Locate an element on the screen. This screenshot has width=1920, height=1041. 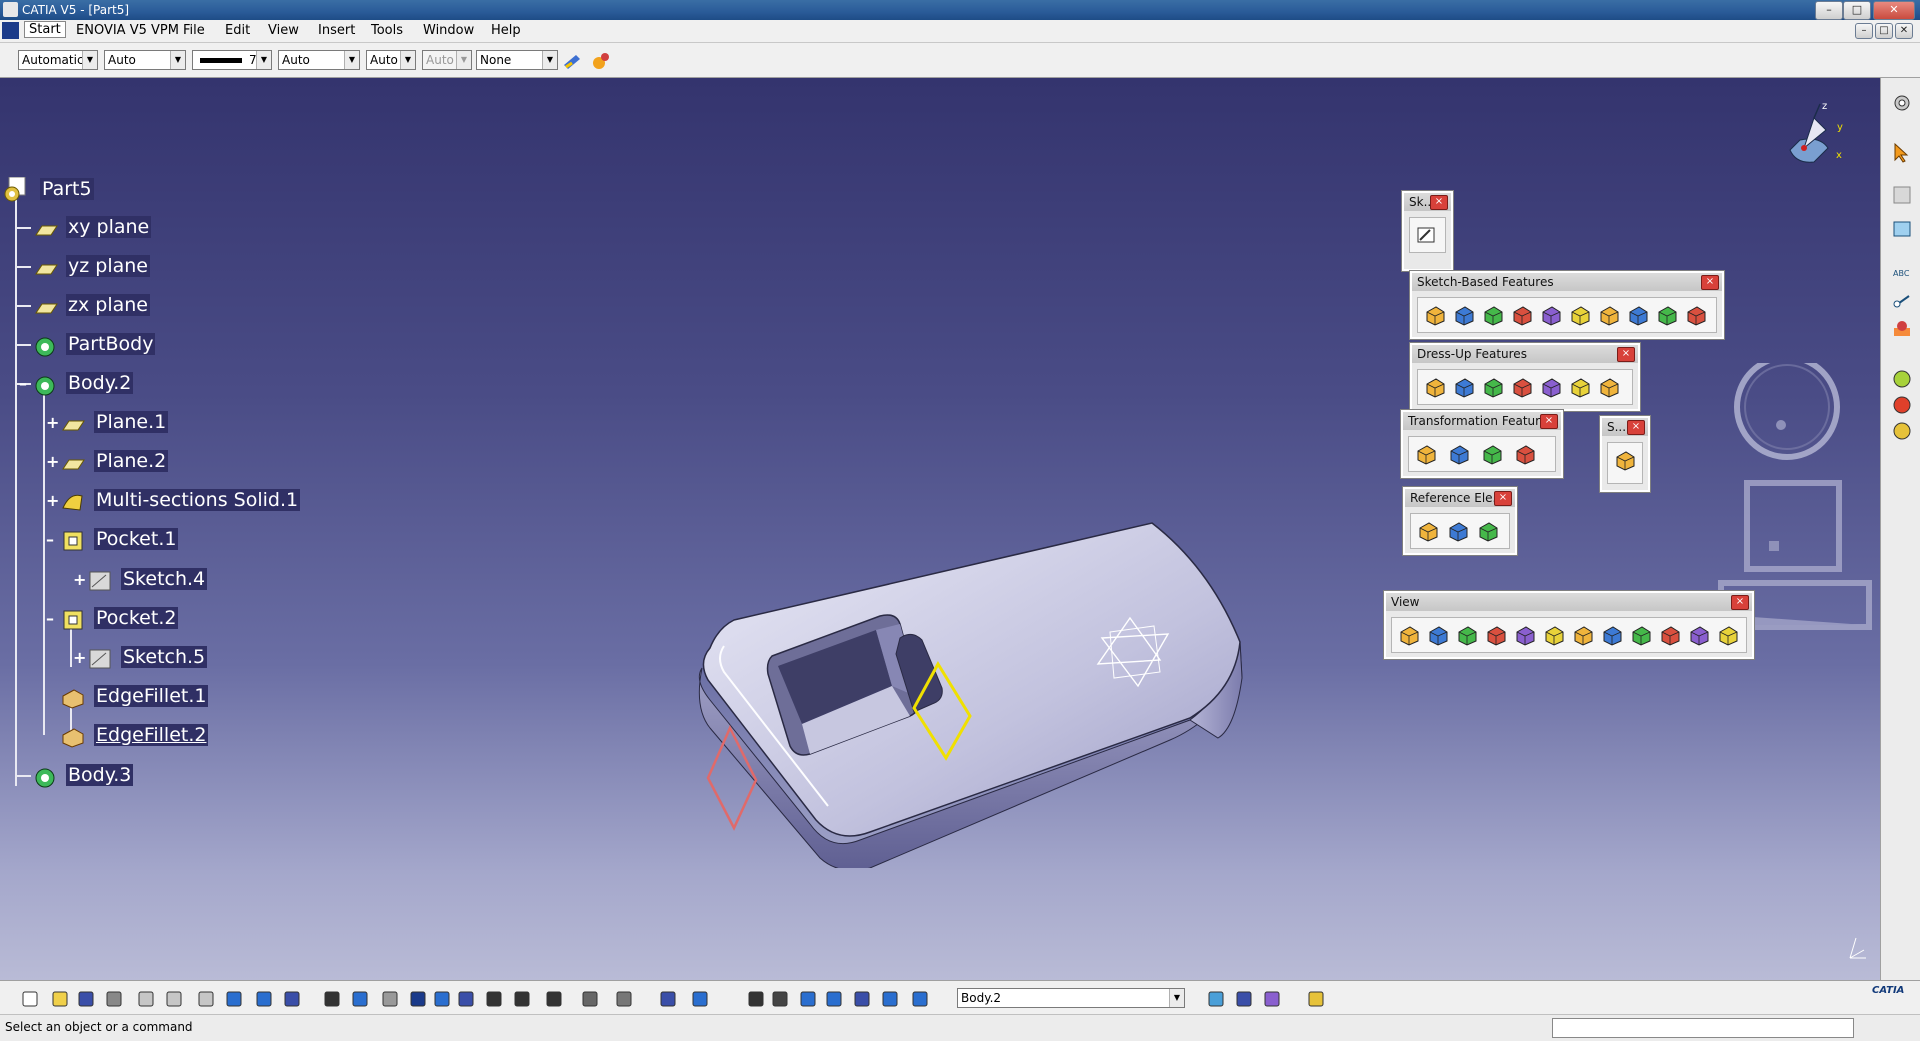
tree-item: Pocket.2 is located at coordinates (136, 618).